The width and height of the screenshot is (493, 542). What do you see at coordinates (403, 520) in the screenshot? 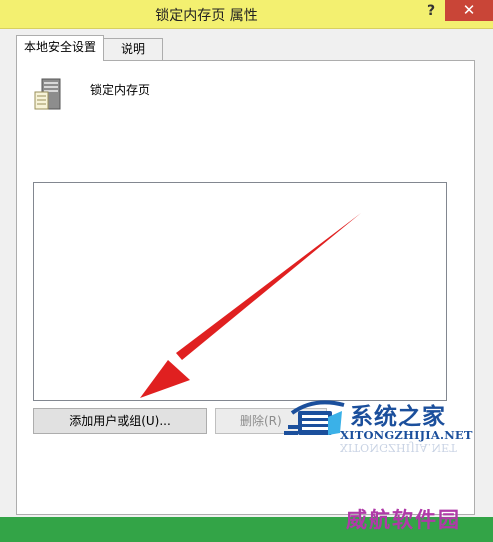
I see `watermark-bottom: 威航软件园` at bounding box center [403, 520].